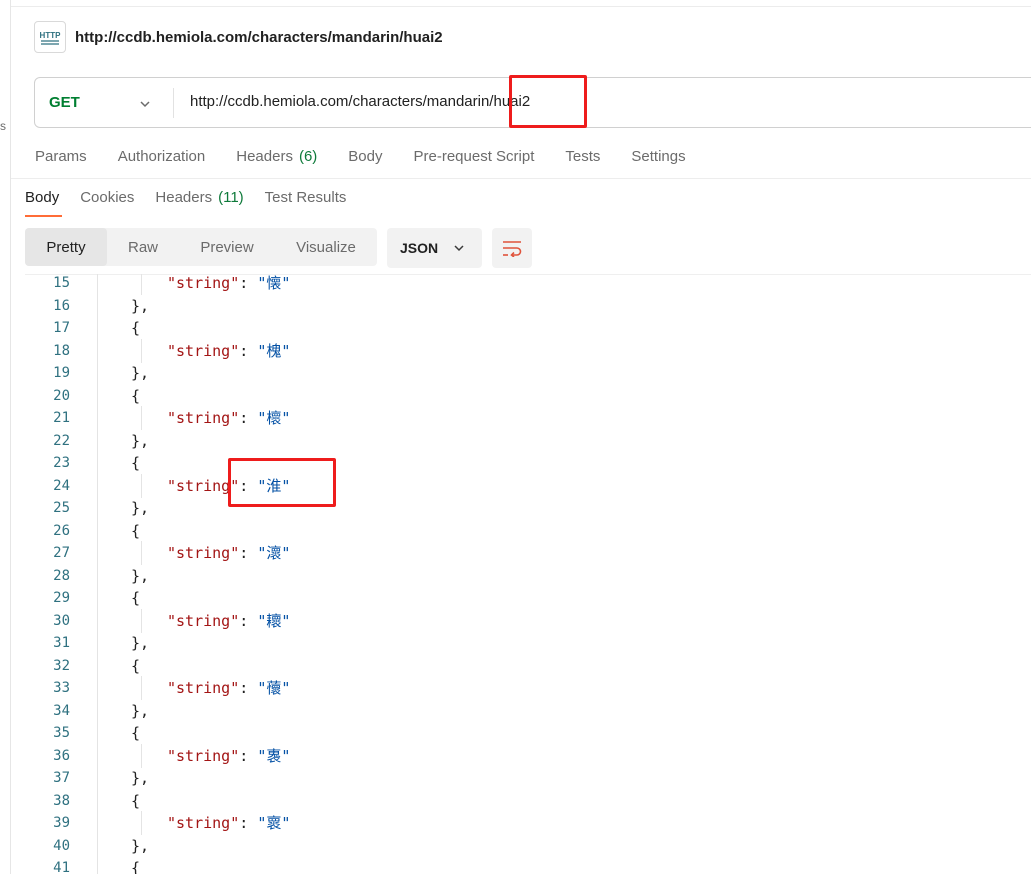 This screenshot has width=1031, height=874. I want to click on line-number: 38, so click(61, 800).